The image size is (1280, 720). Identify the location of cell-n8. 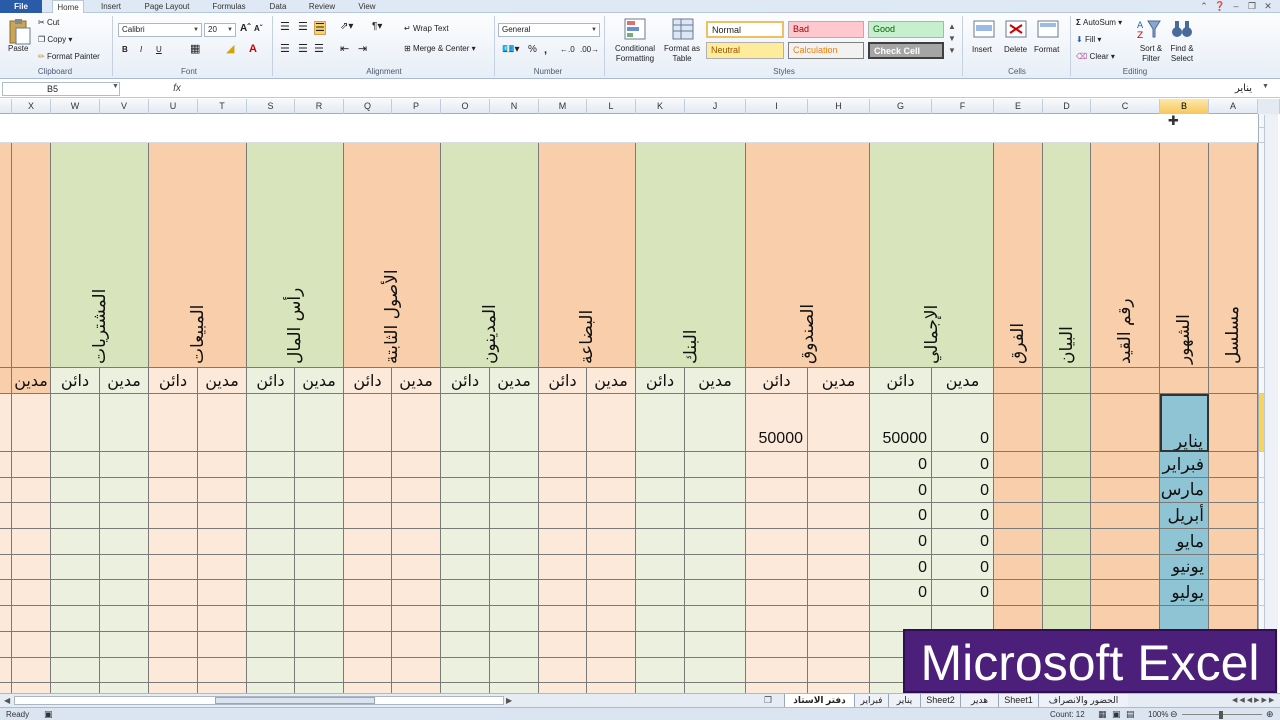
(514, 516).